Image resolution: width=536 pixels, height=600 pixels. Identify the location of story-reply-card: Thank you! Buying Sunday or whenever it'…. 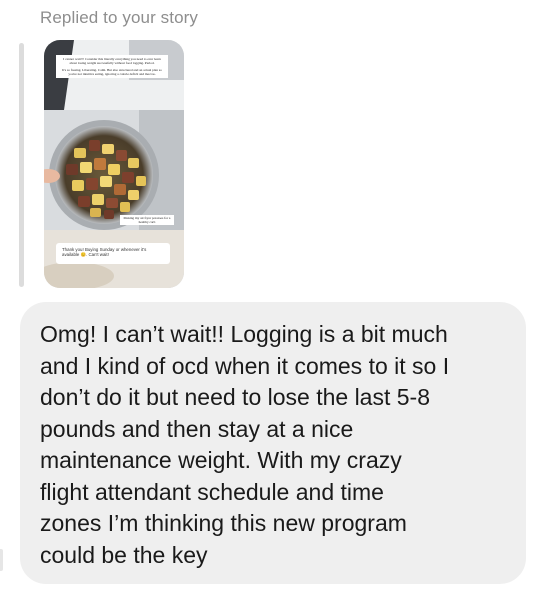
(113, 253).